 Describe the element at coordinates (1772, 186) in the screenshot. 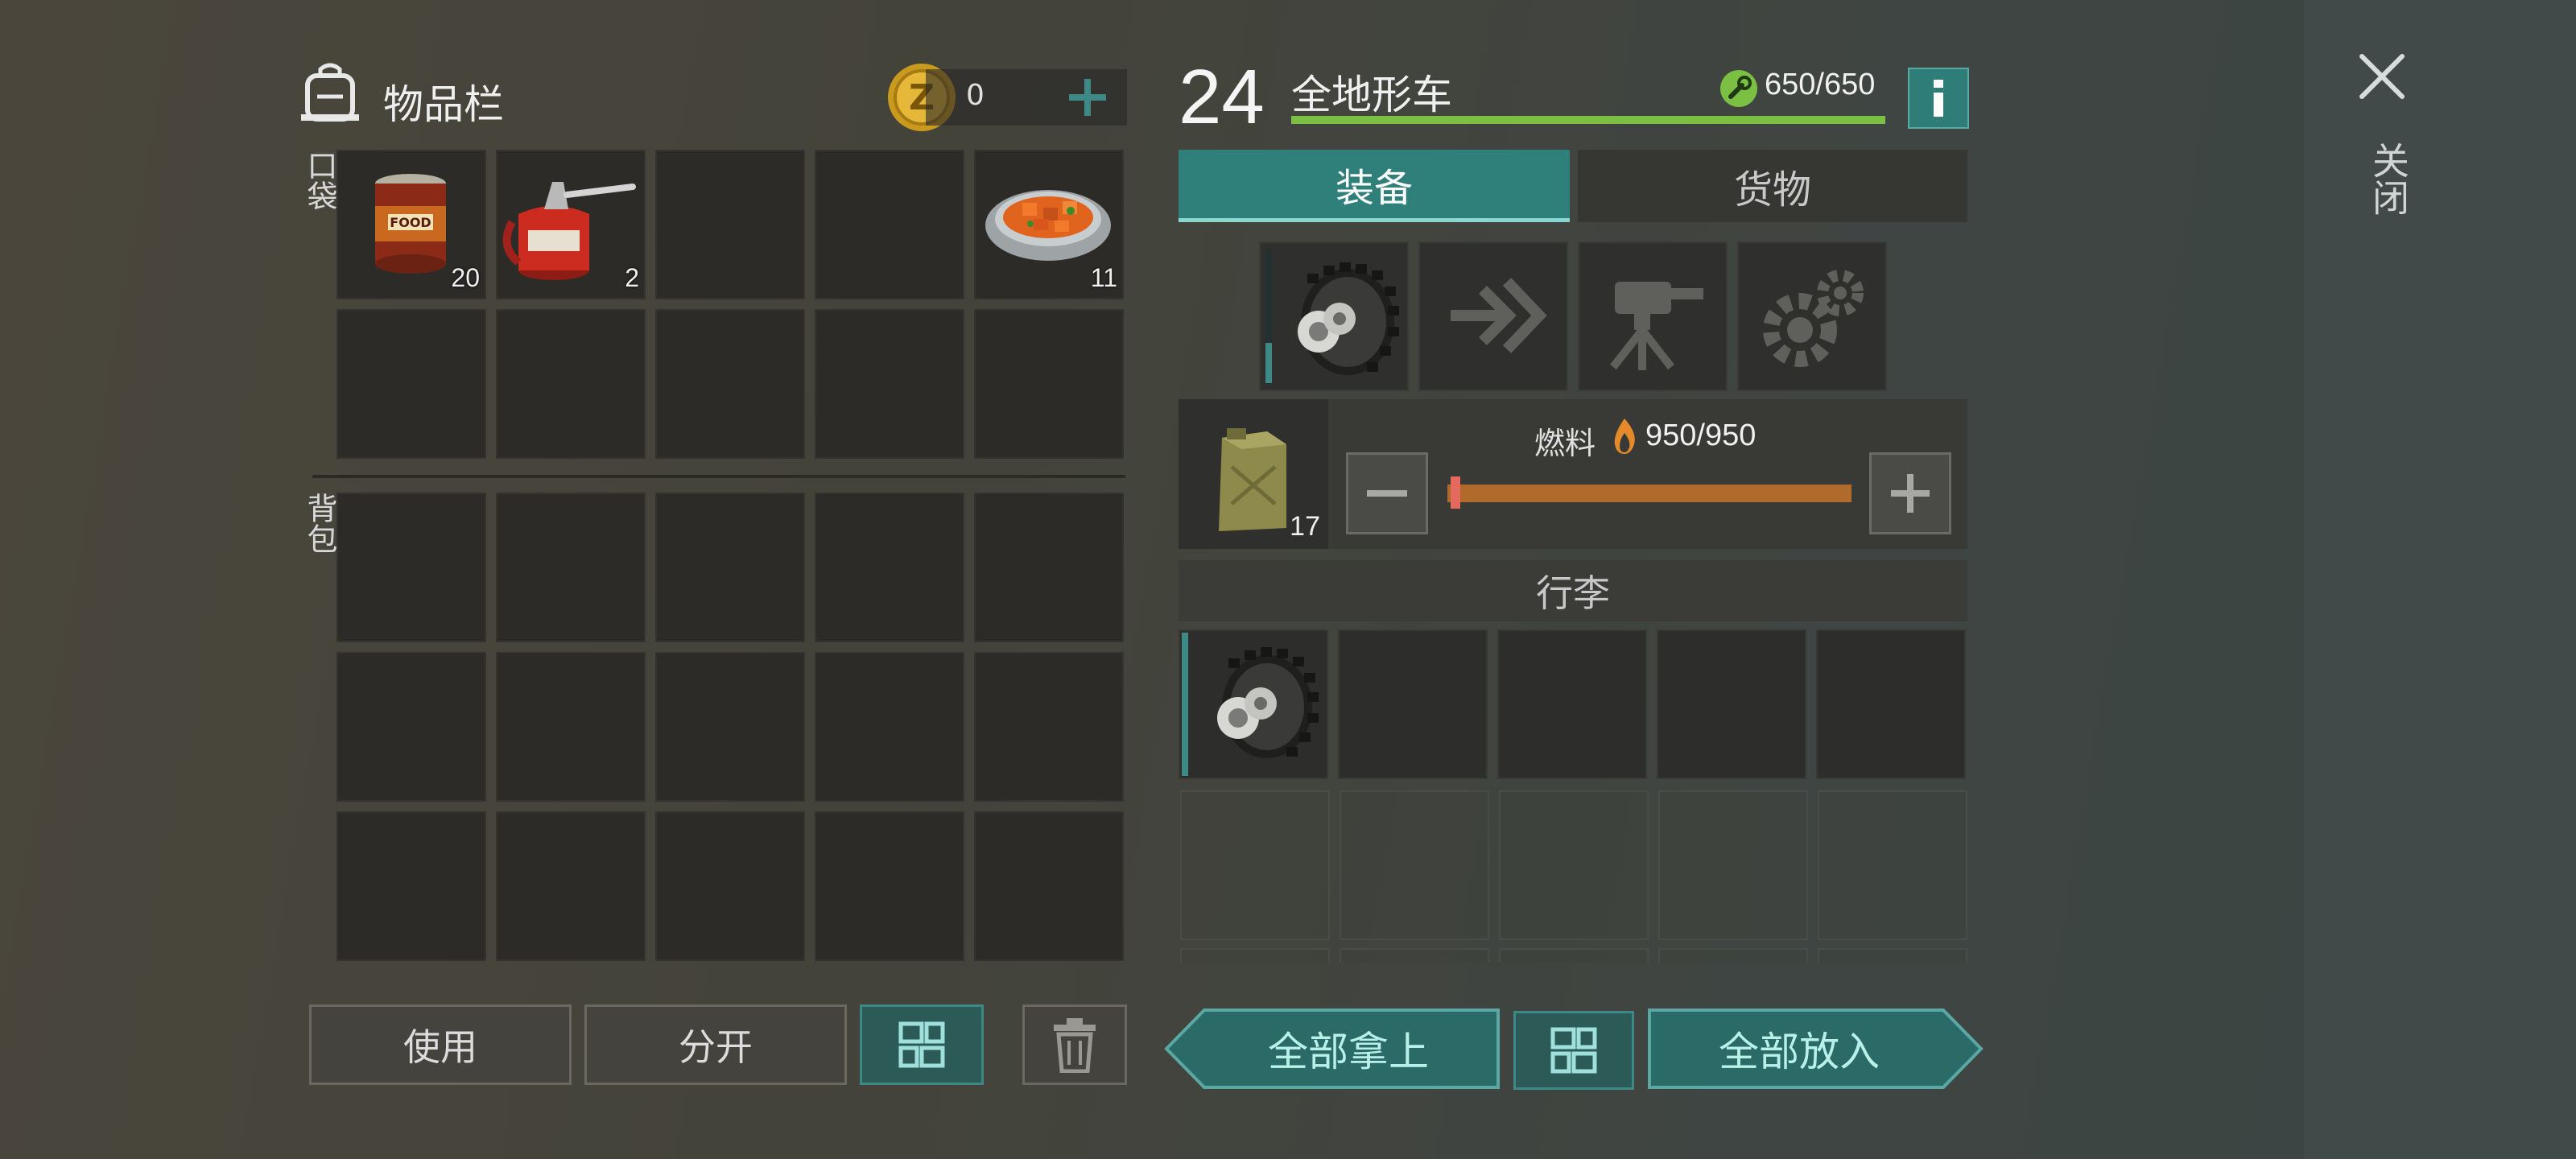

I see `tab-cargo: 货物` at that location.